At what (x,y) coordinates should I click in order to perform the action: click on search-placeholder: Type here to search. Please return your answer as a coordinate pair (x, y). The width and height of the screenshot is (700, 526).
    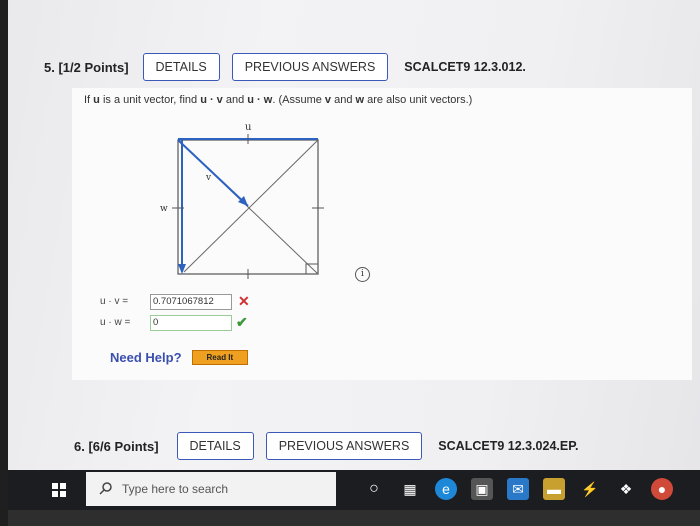
    Looking at the image, I should click on (175, 489).